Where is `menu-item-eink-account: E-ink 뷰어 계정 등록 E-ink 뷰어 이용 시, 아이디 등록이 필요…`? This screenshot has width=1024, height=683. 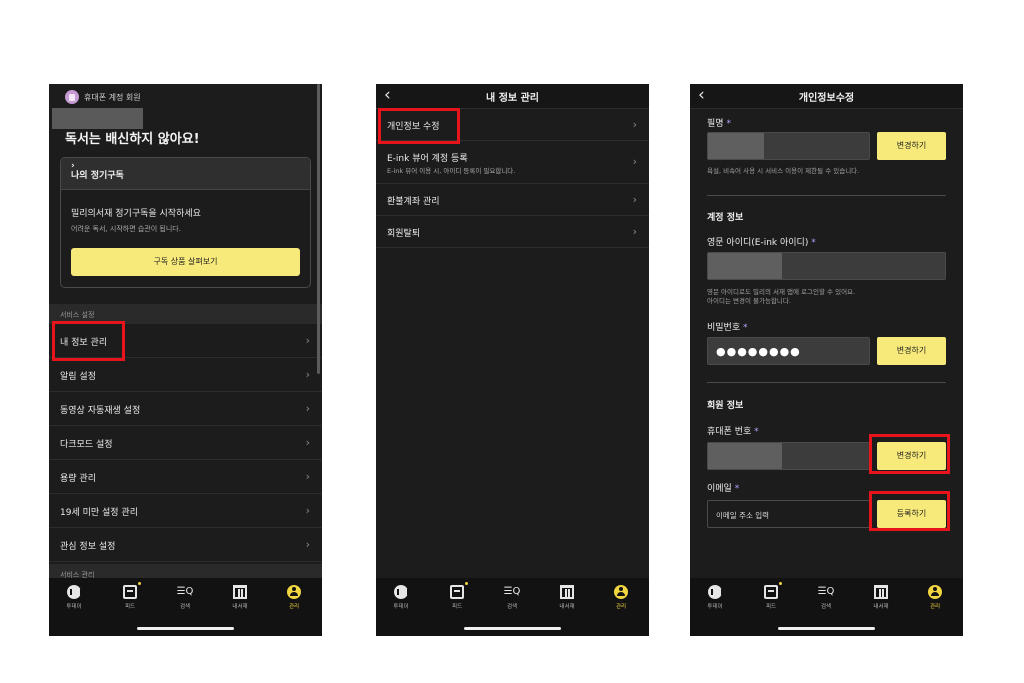 menu-item-eink-account: E-ink 뷰어 계정 등록 E-ink 뷰어 이용 시, 아이디 등록이 필요… is located at coordinates (512, 162).